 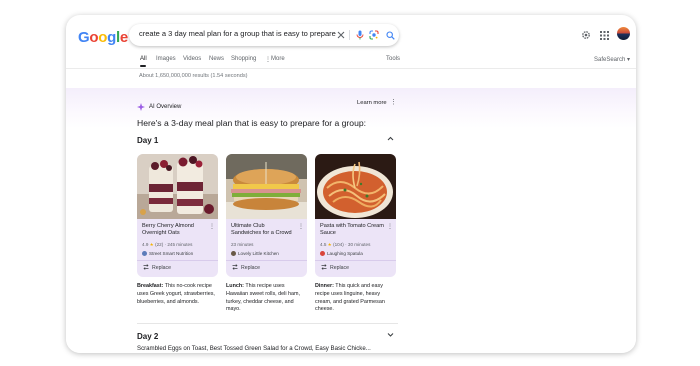 I want to click on review-count: (104), so click(x=338, y=244).